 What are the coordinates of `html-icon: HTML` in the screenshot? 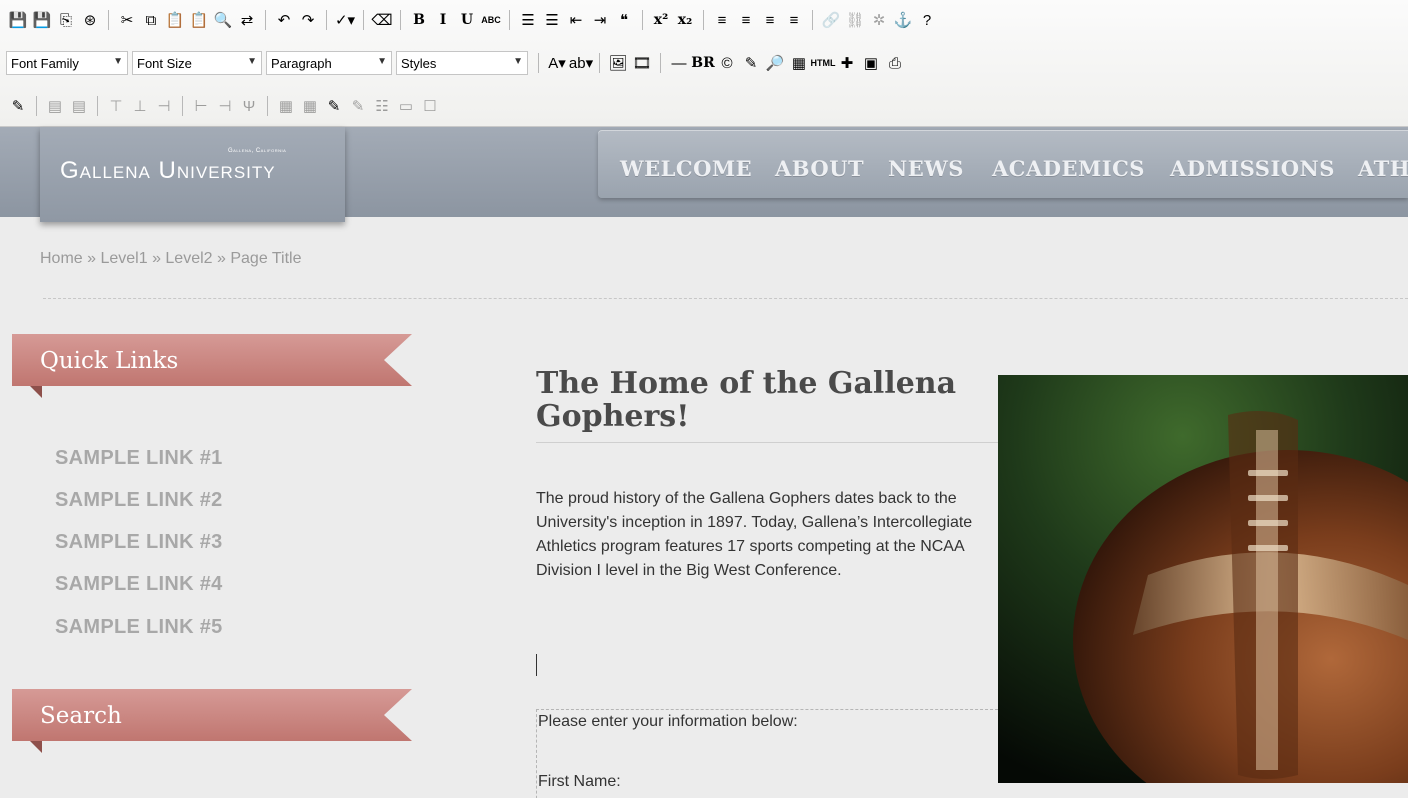 It's located at (823, 63).